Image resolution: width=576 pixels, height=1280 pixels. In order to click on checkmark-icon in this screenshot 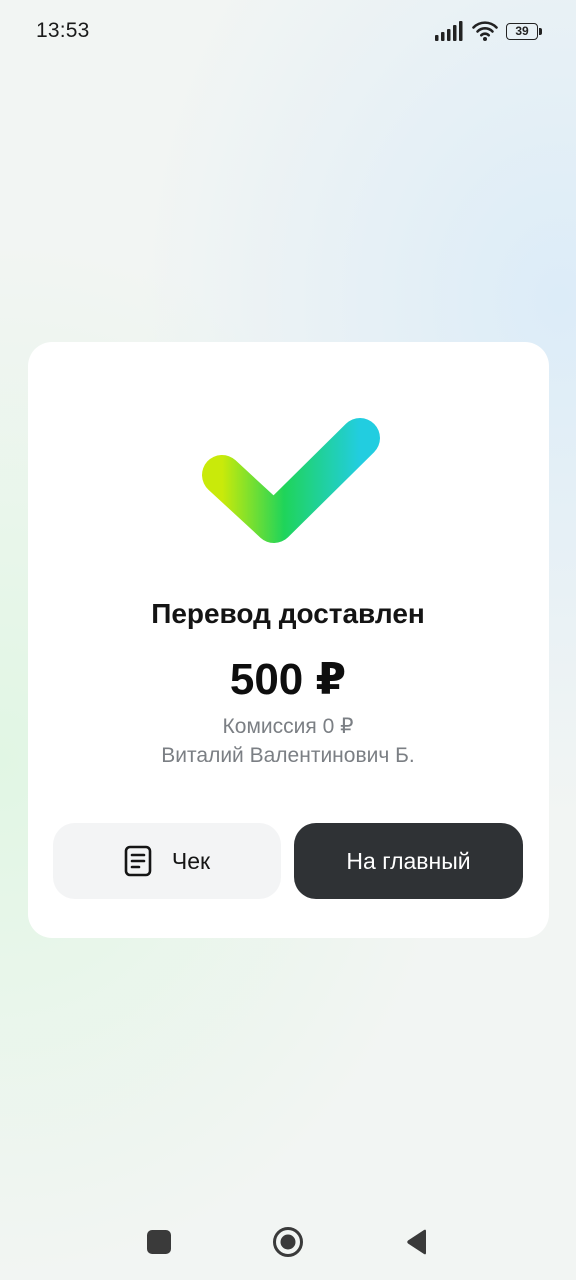, I will do `click(291, 480)`.